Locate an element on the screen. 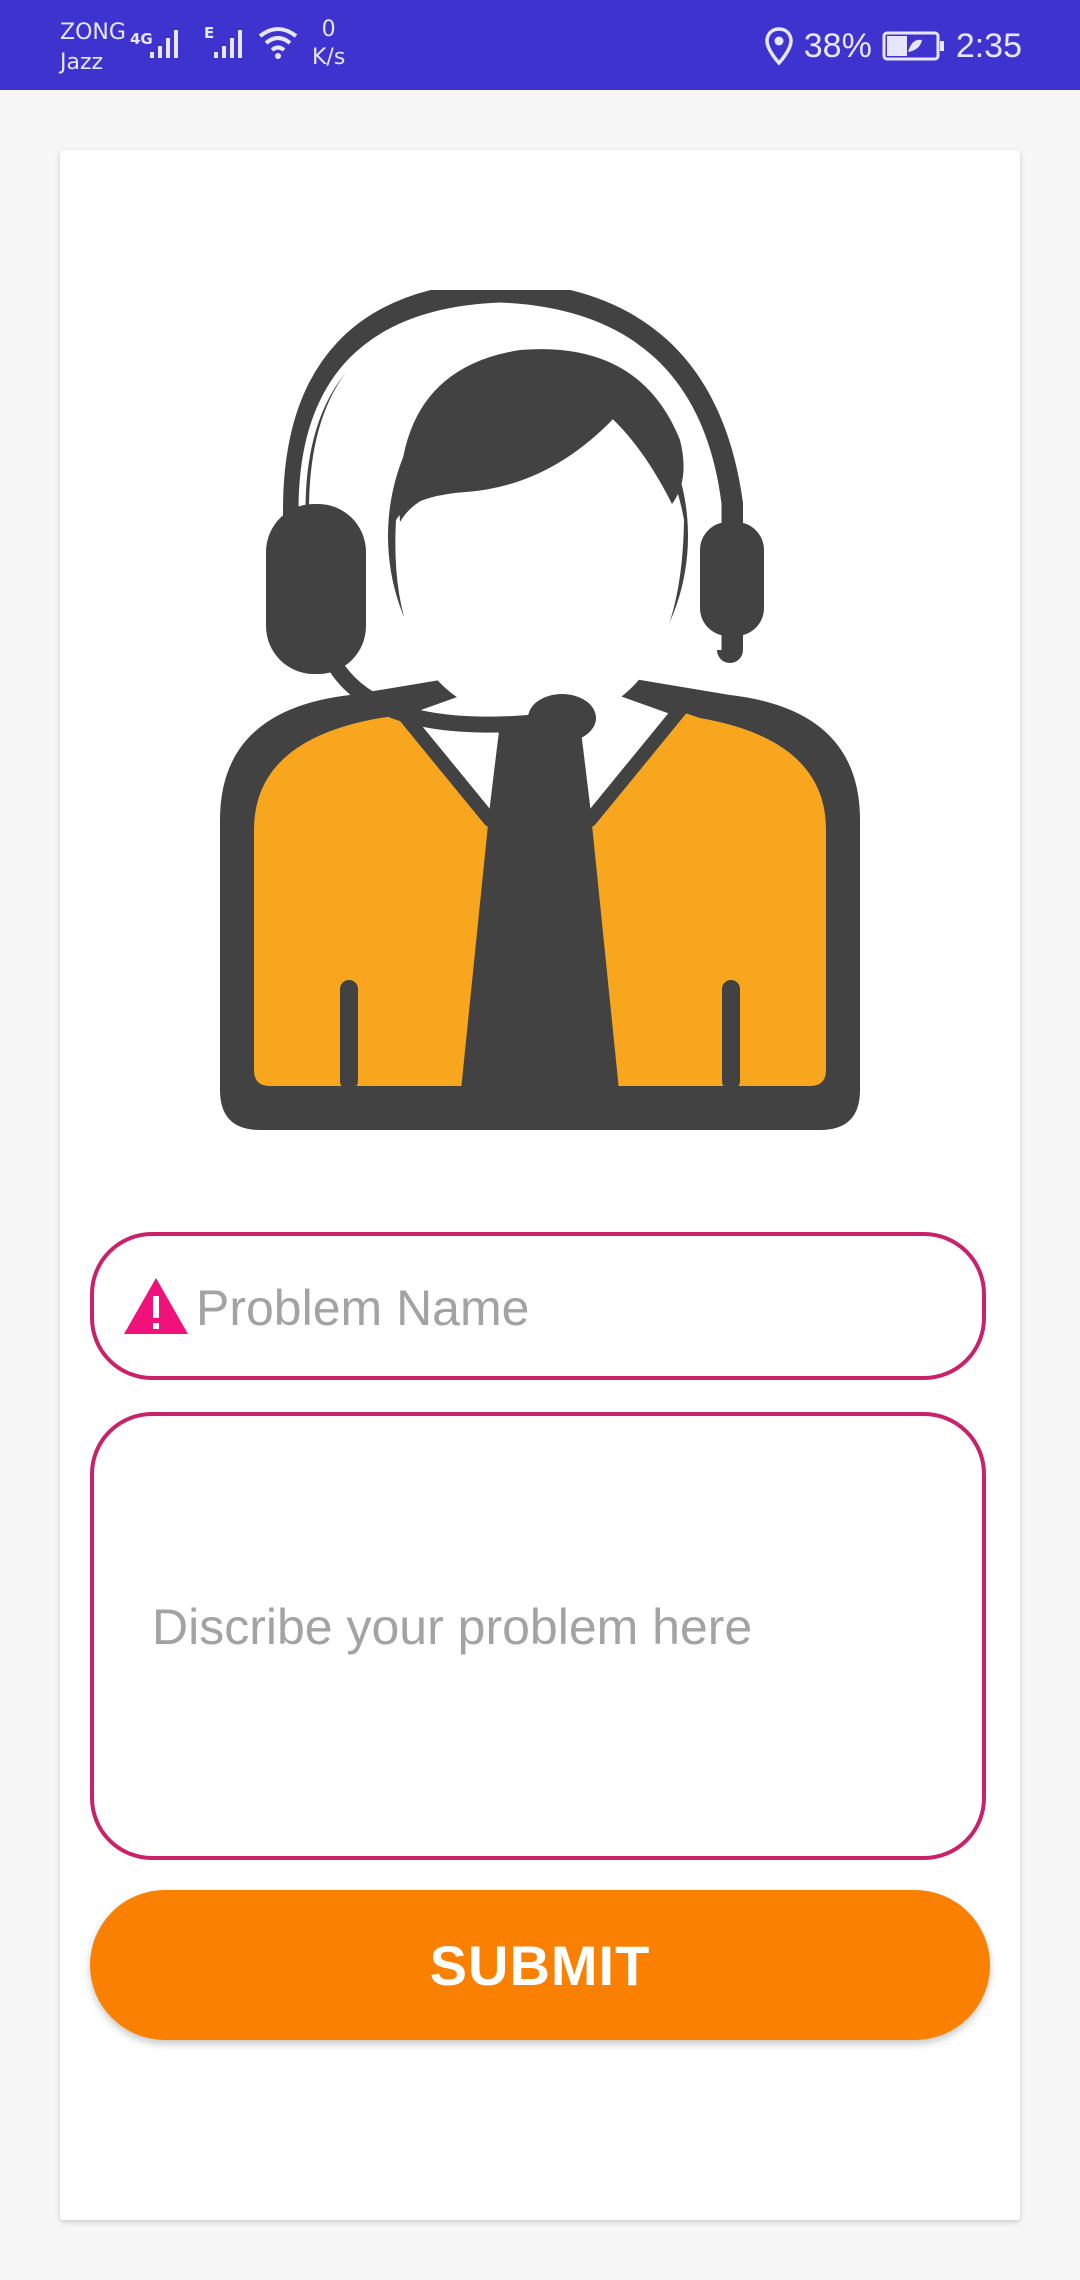  status-bar: ZONG Jazz 4G E 0 K/s 38% 2:35 is located at coordinates (540, 45).